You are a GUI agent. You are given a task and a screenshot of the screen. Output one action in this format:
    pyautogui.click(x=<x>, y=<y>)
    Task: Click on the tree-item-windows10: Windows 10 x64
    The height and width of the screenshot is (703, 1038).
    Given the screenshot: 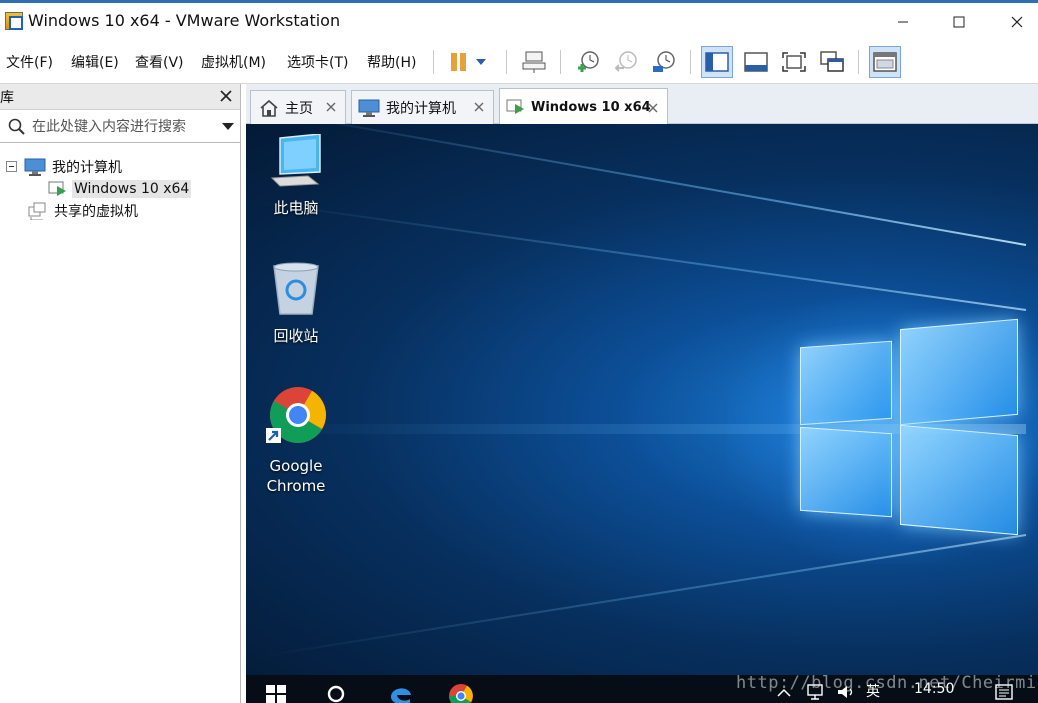 What is the action you would take?
    pyautogui.click(x=120, y=189)
    